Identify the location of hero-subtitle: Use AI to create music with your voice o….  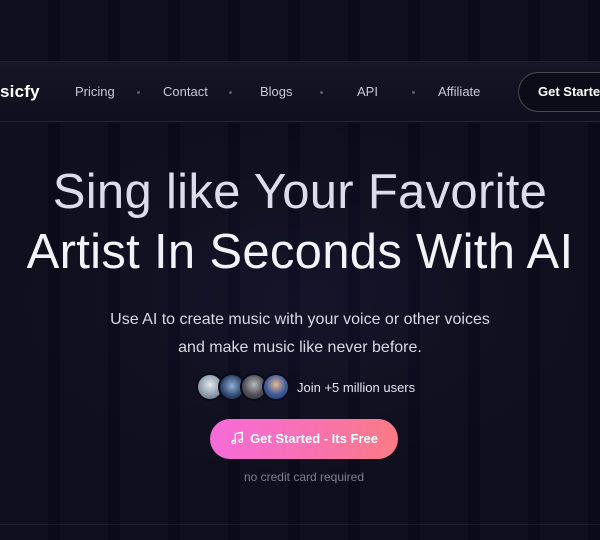
(300, 334).